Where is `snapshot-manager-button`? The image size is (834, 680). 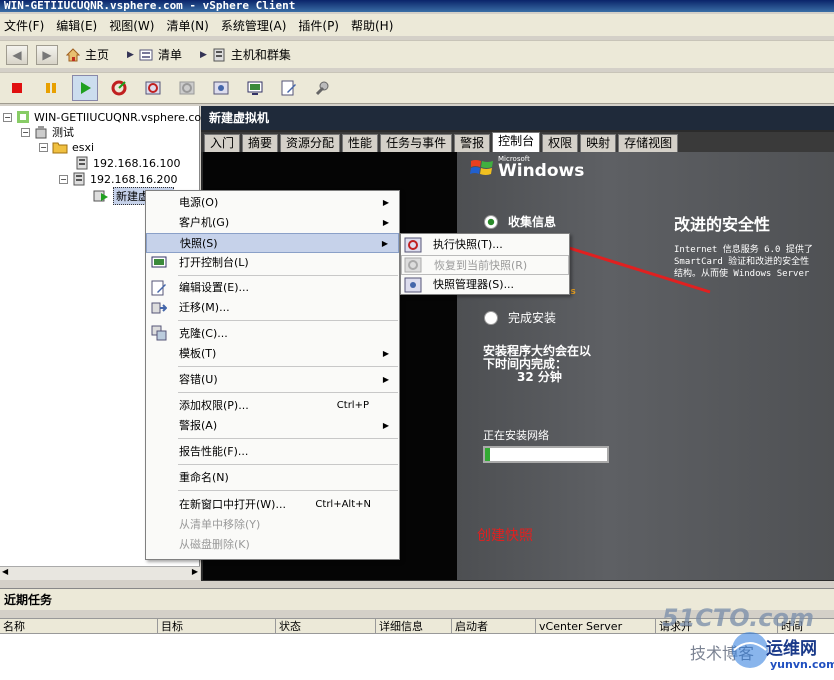
snapshot-manager-button is located at coordinates (221, 88).